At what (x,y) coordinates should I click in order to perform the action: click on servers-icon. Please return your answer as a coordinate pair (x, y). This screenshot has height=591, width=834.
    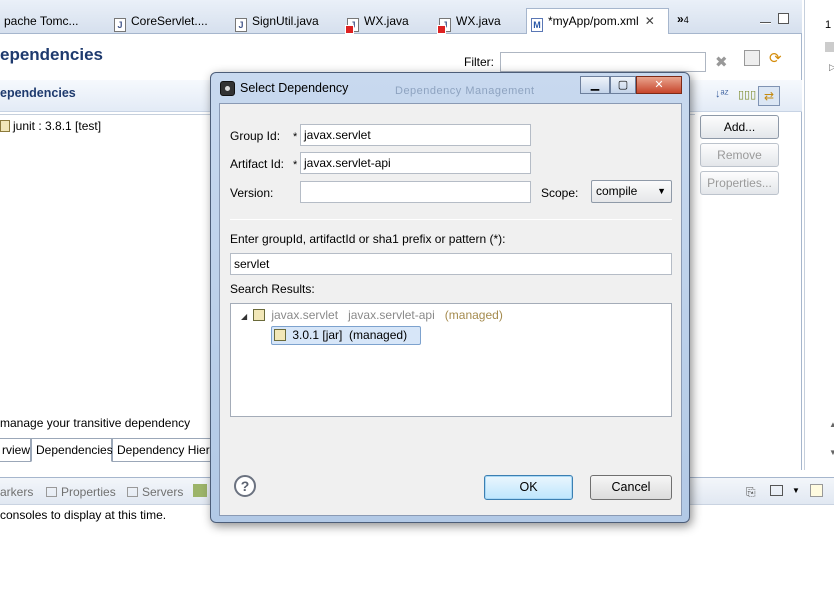
    Looking at the image, I should click on (132, 492).